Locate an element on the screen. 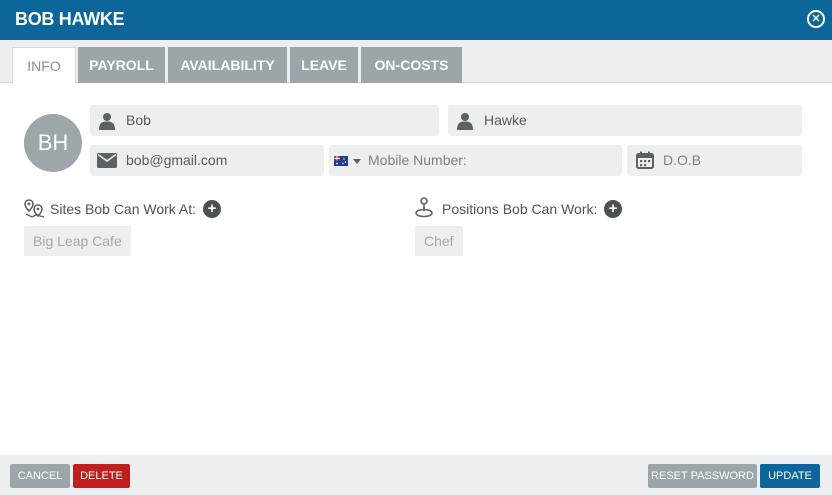  first-name-field: Bob is located at coordinates (264, 120).